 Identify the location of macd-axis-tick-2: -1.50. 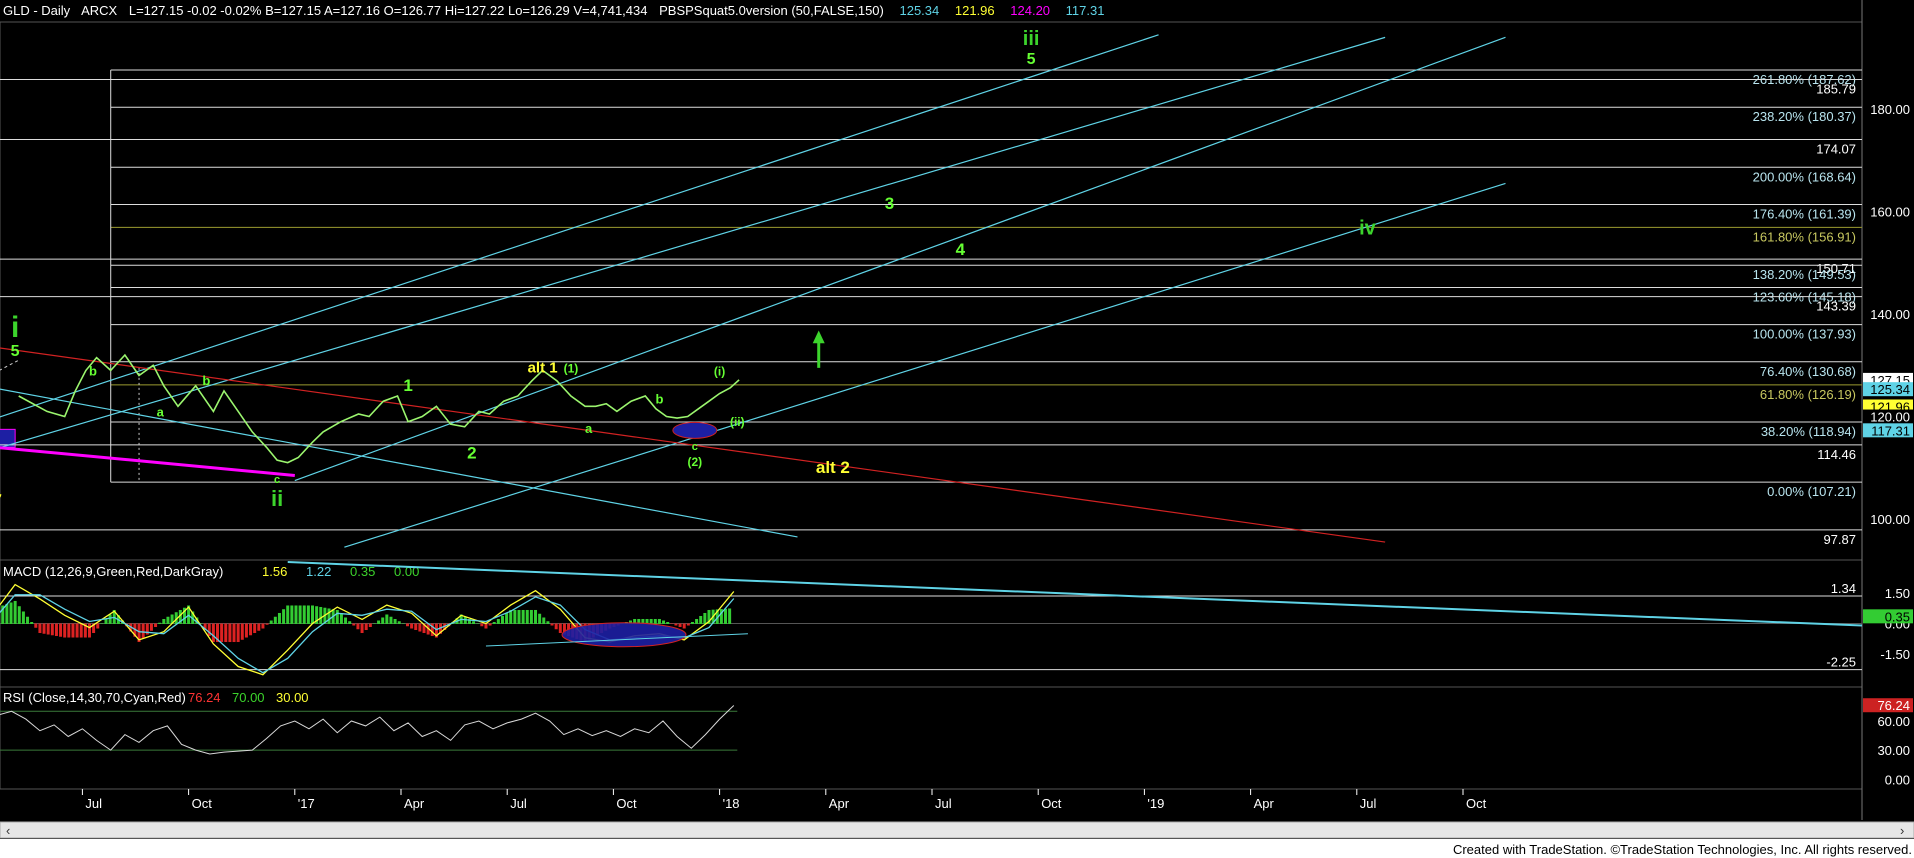
(1895, 654).